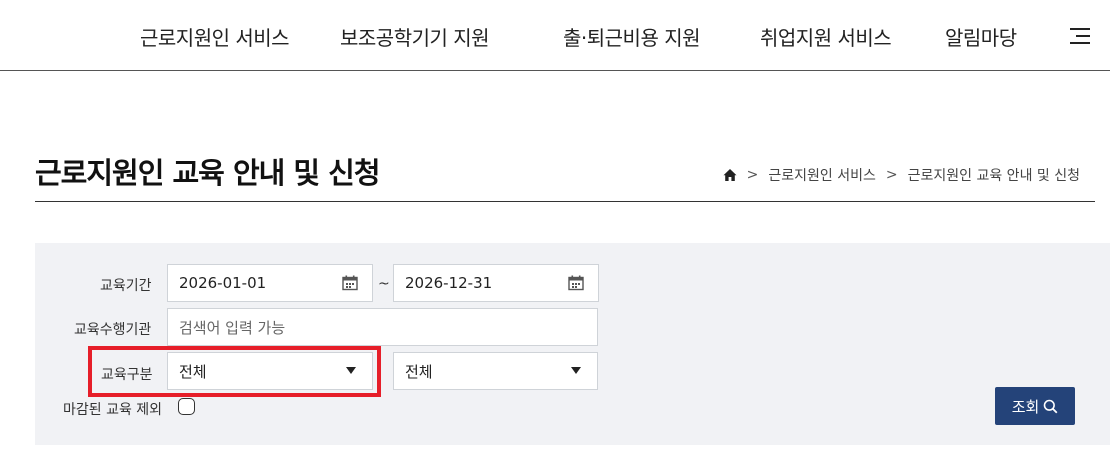 This screenshot has width=1110, height=476. What do you see at coordinates (113, 330) in the screenshot?
I see `org-label: 교육수행기관` at bounding box center [113, 330].